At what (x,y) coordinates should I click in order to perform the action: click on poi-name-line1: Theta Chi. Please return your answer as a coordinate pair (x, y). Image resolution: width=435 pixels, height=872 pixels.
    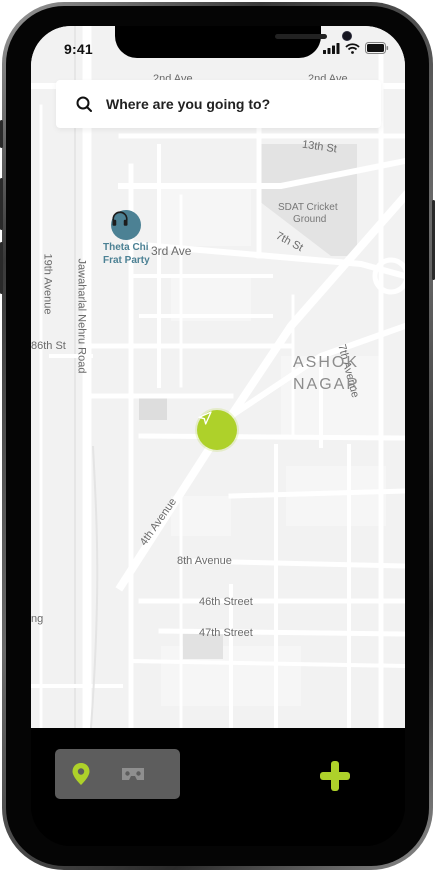
    Looking at the image, I should click on (126, 247).